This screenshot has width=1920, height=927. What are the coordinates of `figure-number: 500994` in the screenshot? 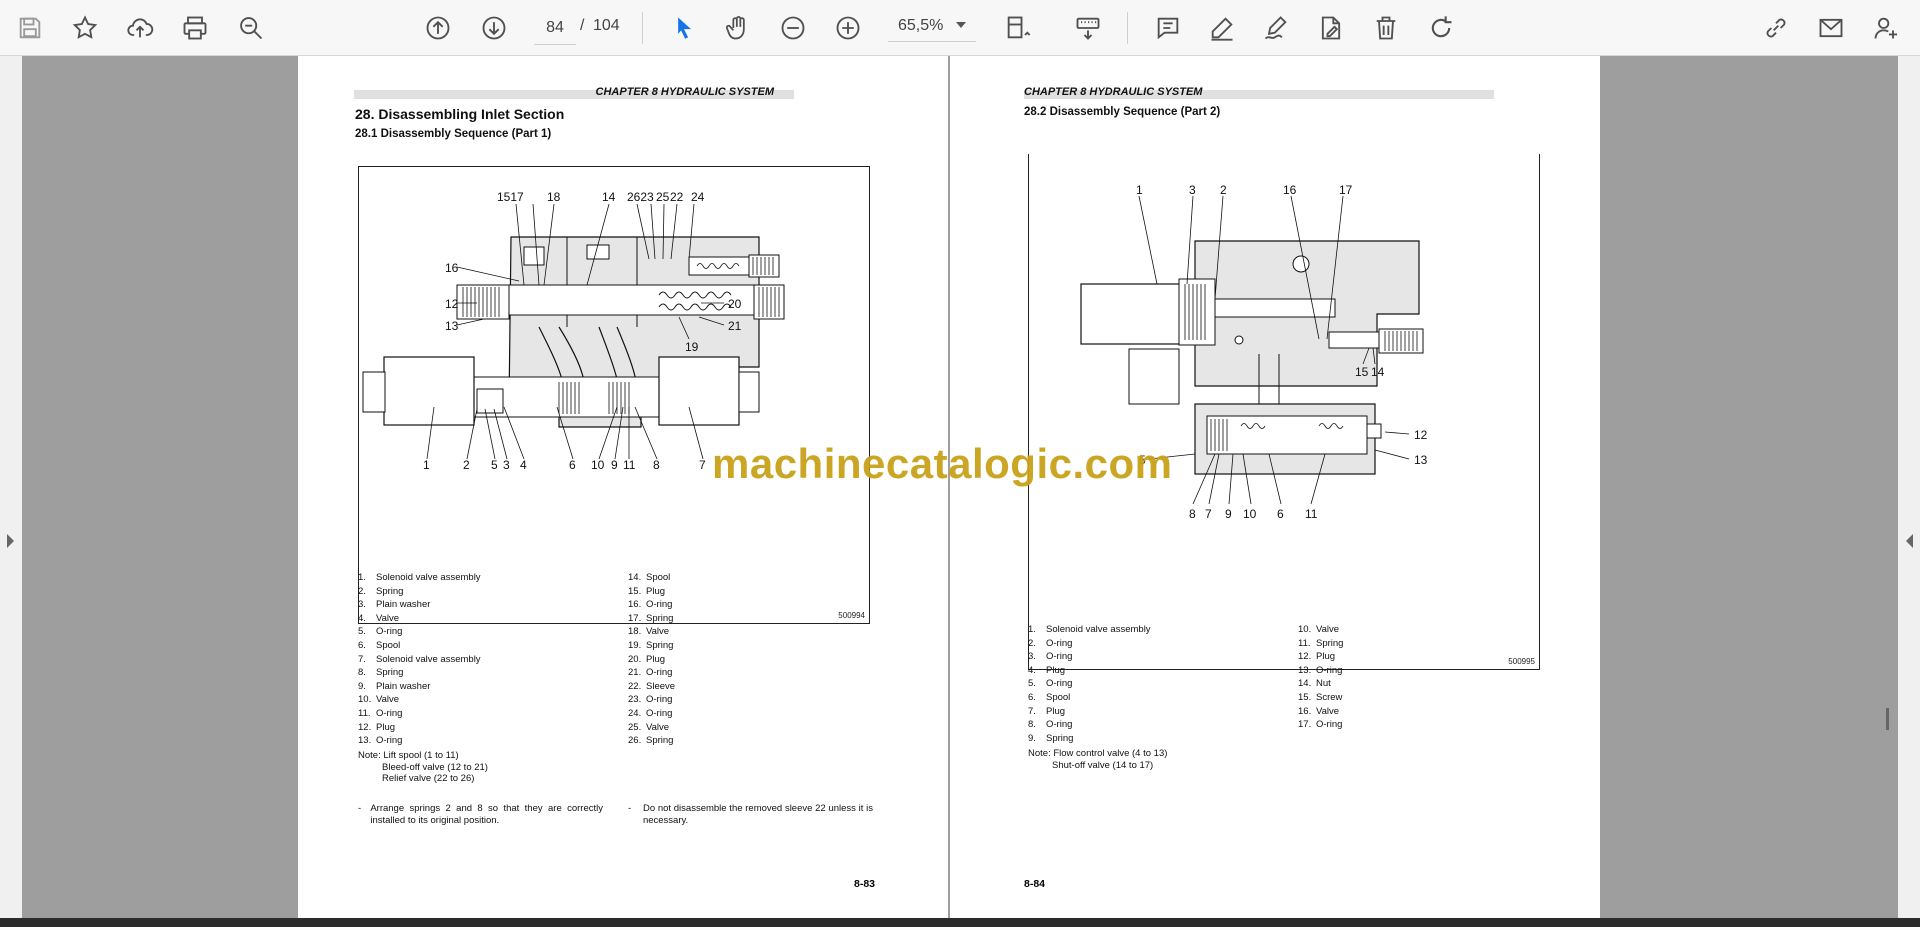 It's located at (851, 615).